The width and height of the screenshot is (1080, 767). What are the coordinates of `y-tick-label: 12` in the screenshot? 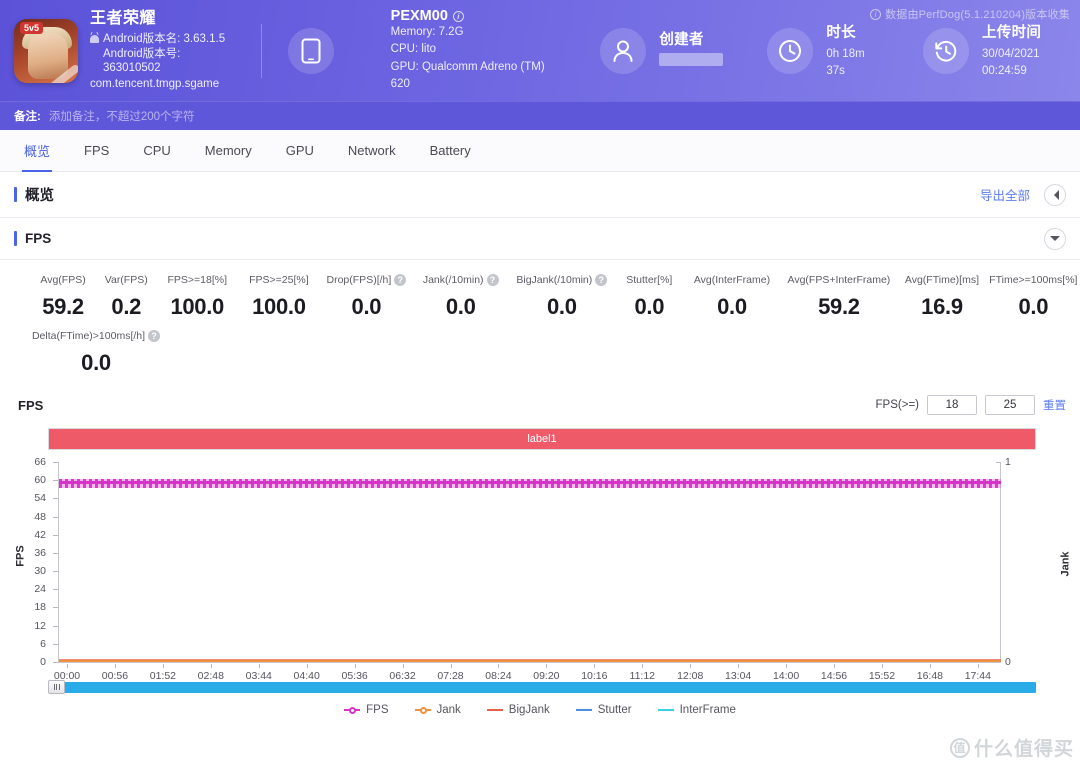 It's located at (40, 625).